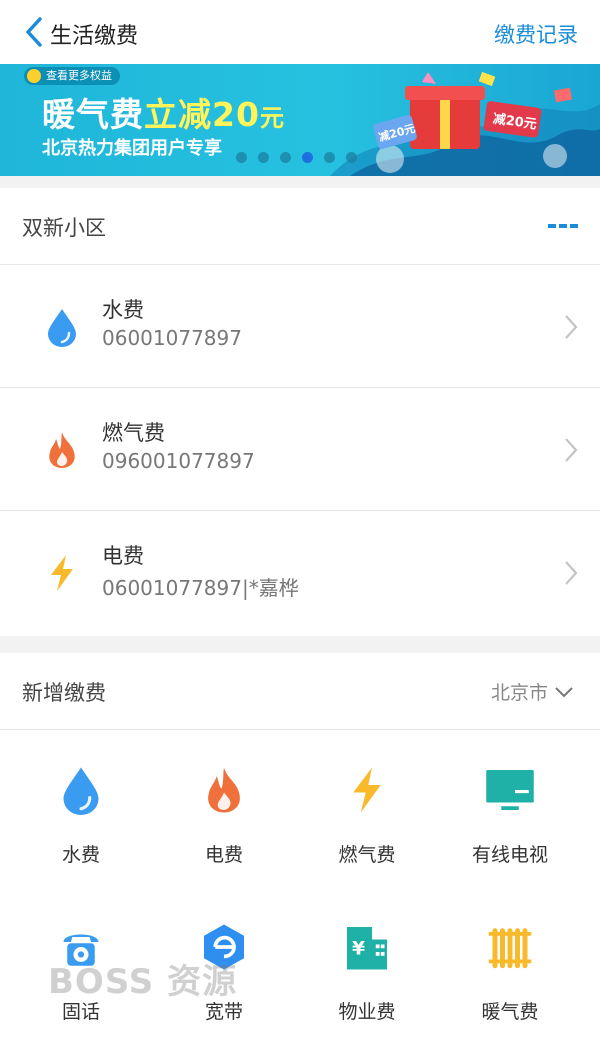 Image resolution: width=600 pixels, height=1041 pixels. Describe the element at coordinates (367, 948) in the screenshot. I see `building-icon: ¥` at that location.